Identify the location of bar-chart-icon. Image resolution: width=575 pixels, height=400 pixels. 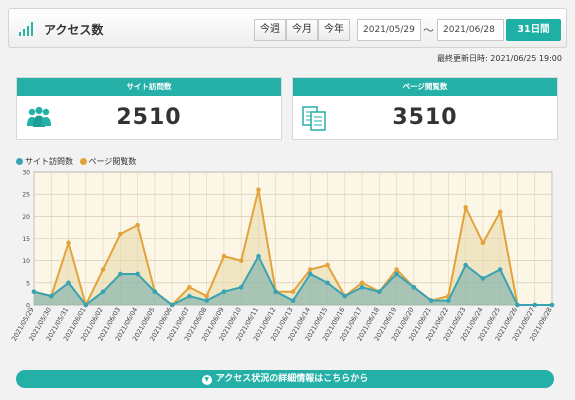
(27, 29).